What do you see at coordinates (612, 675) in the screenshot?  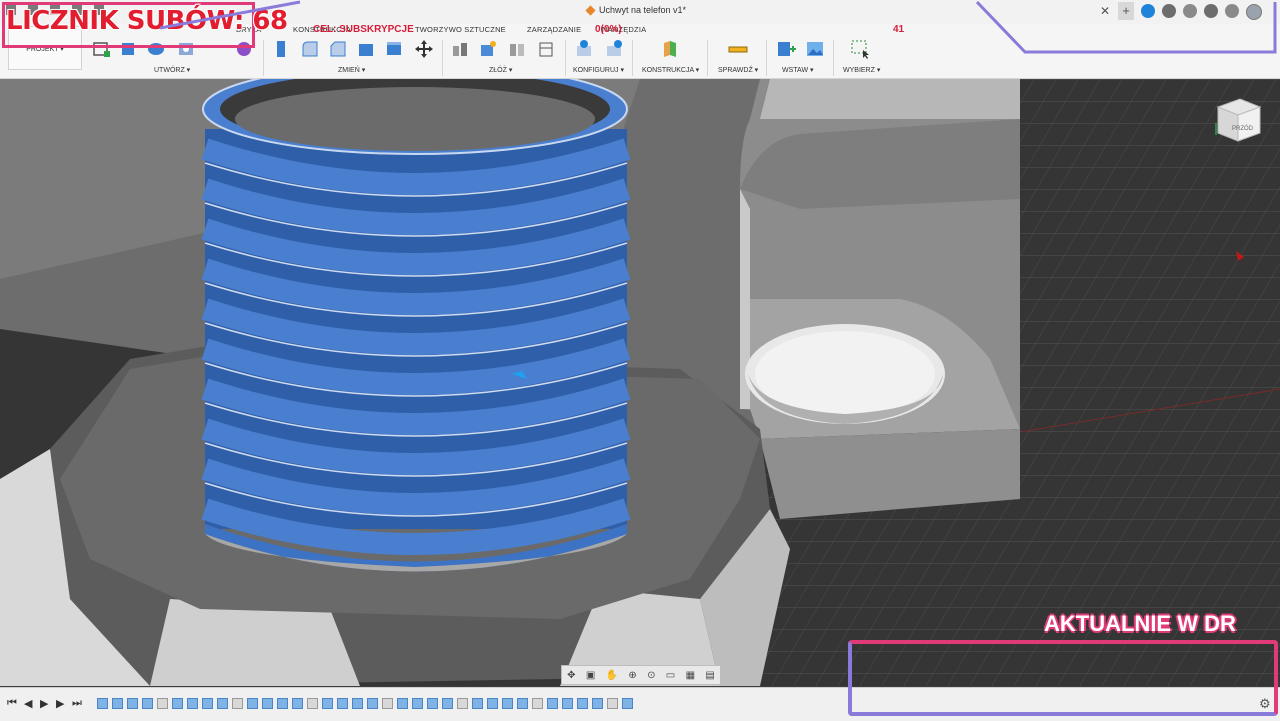 I see `pan-icon: ✋` at bounding box center [612, 675].